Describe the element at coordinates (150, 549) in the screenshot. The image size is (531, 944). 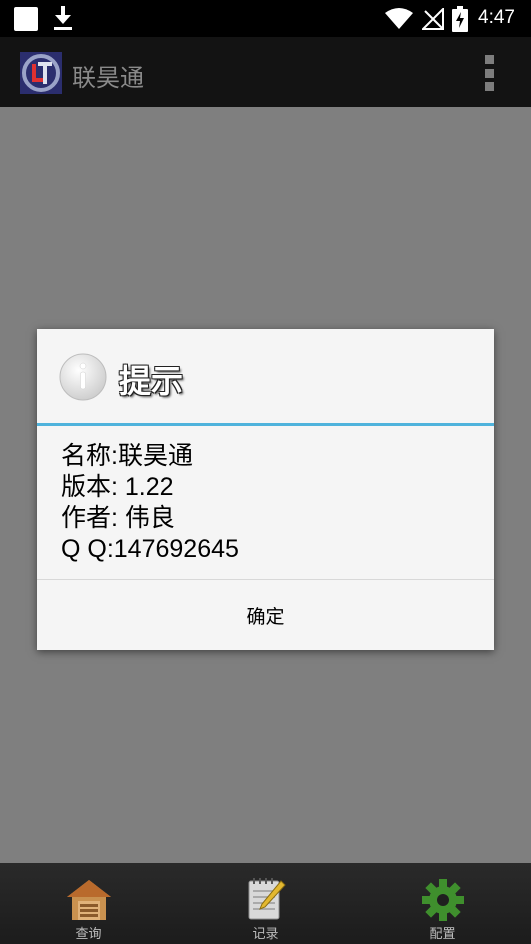
I see `dialog-line-qq: Q Q:147692645` at that location.